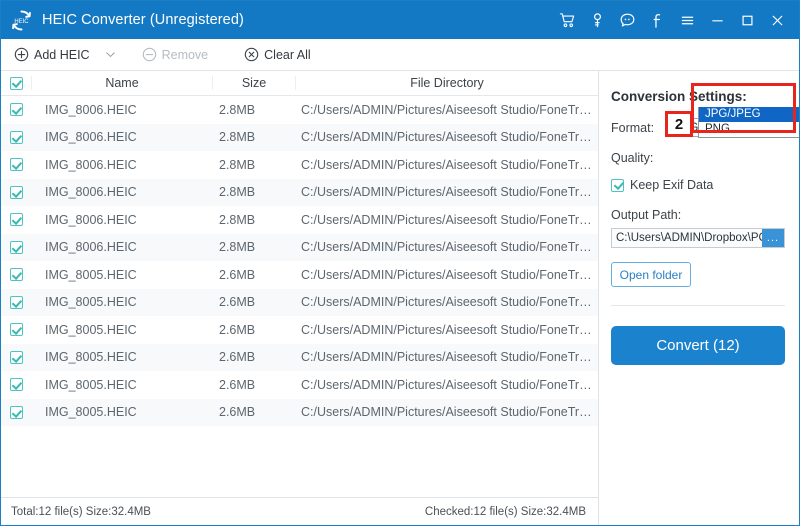  I want to click on menu-icon, so click(687, 20).